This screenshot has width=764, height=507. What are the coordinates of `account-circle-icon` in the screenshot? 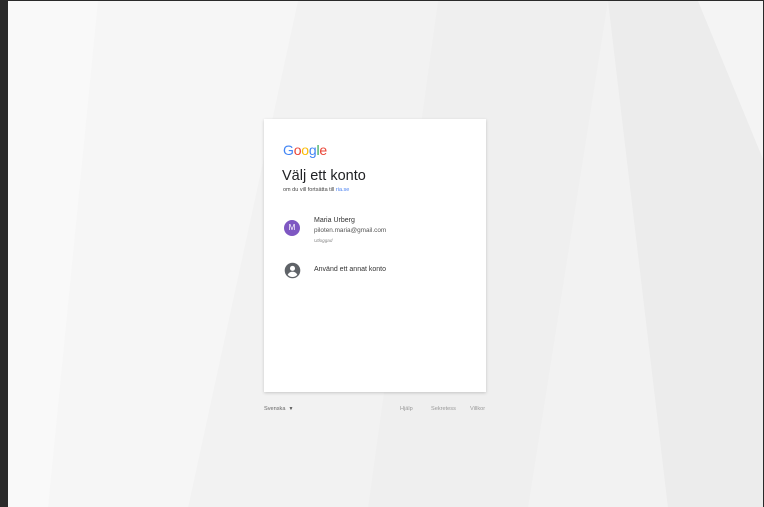 It's located at (292, 270).